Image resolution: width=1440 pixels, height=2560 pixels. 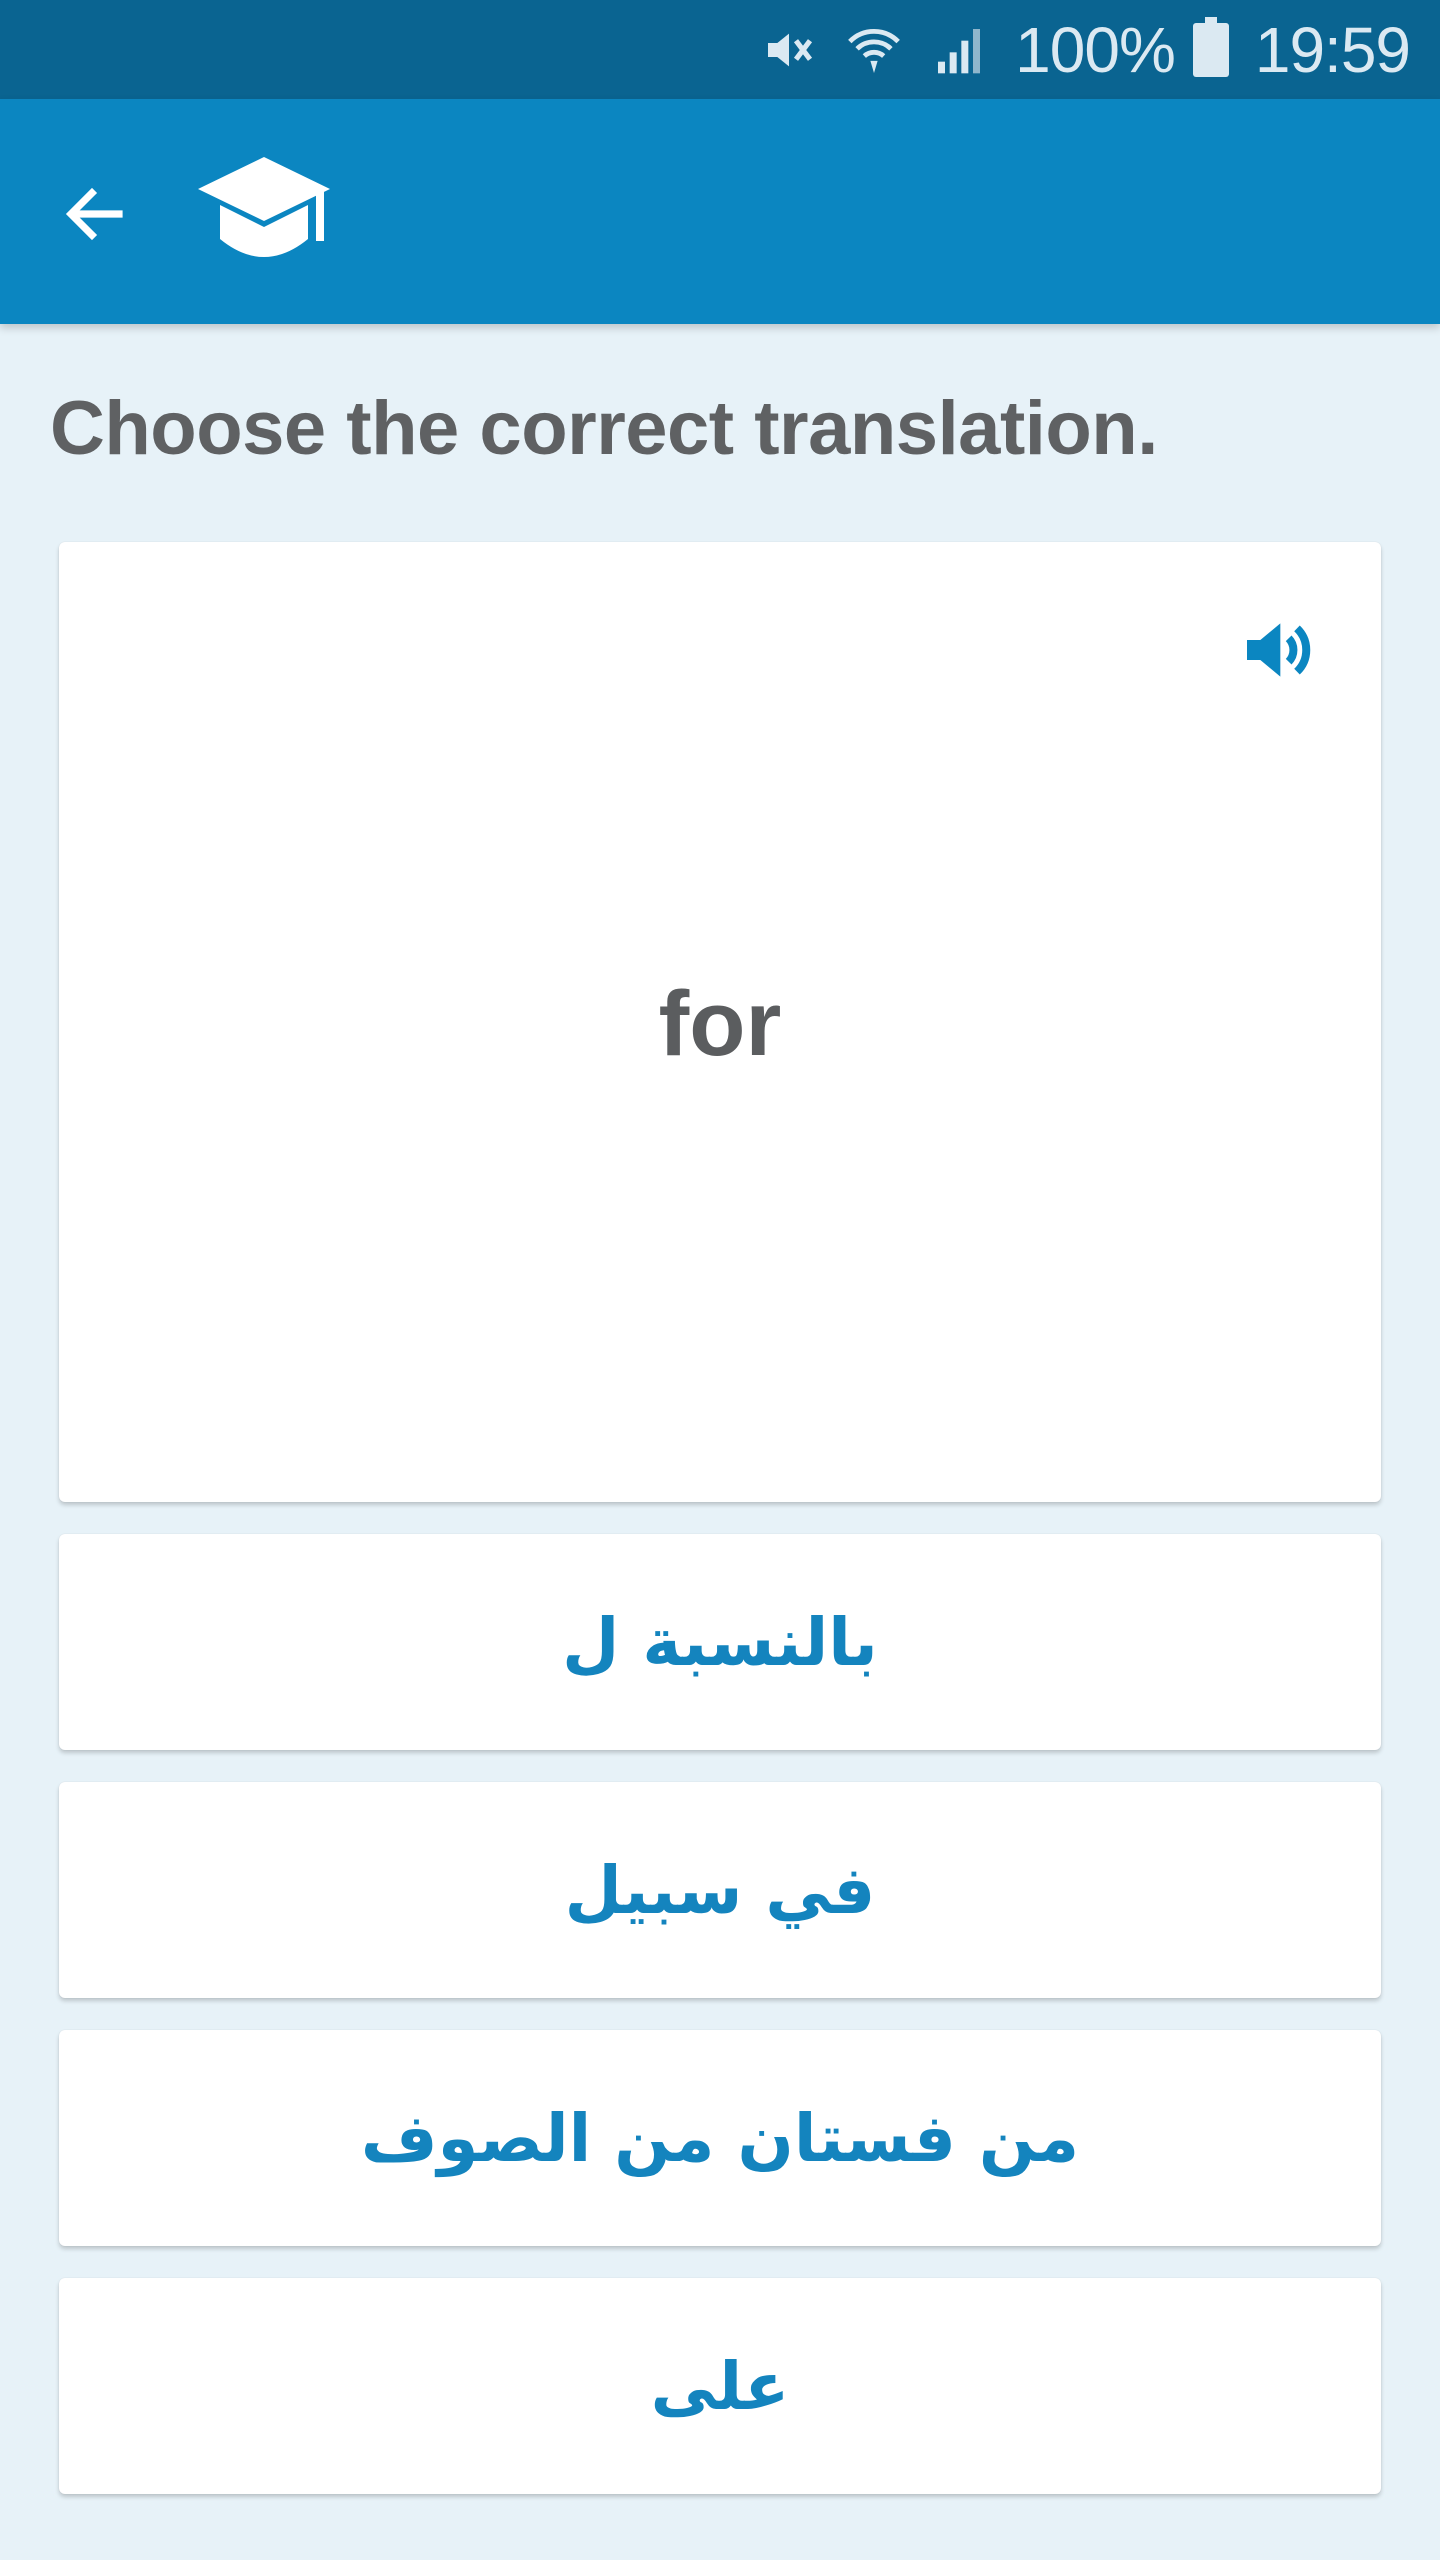 What do you see at coordinates (1210, 49) in the screenshot?
I see `battery-icon` at bounding box center [1210, 49].